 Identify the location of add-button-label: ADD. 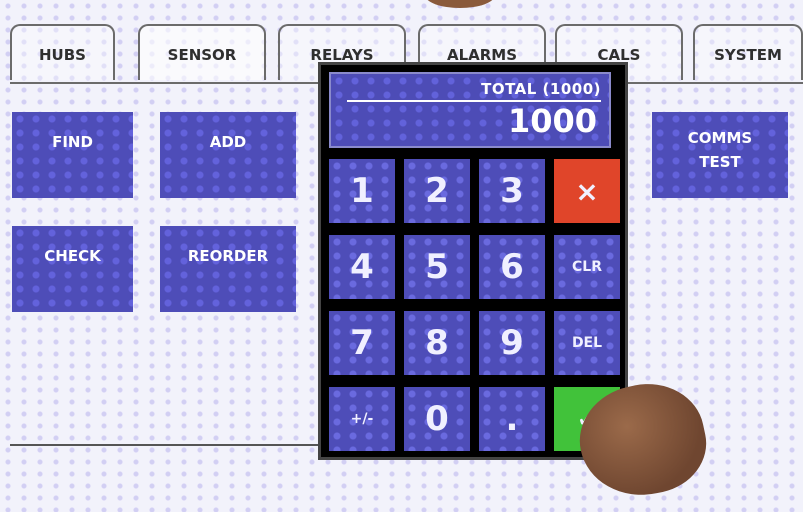
(228, 142).